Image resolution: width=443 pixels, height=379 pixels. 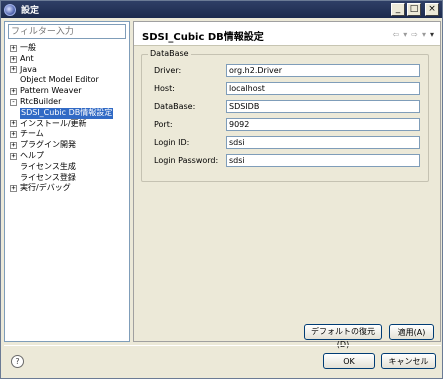 I want to click on footer-separator, so click(x=222, y=345).